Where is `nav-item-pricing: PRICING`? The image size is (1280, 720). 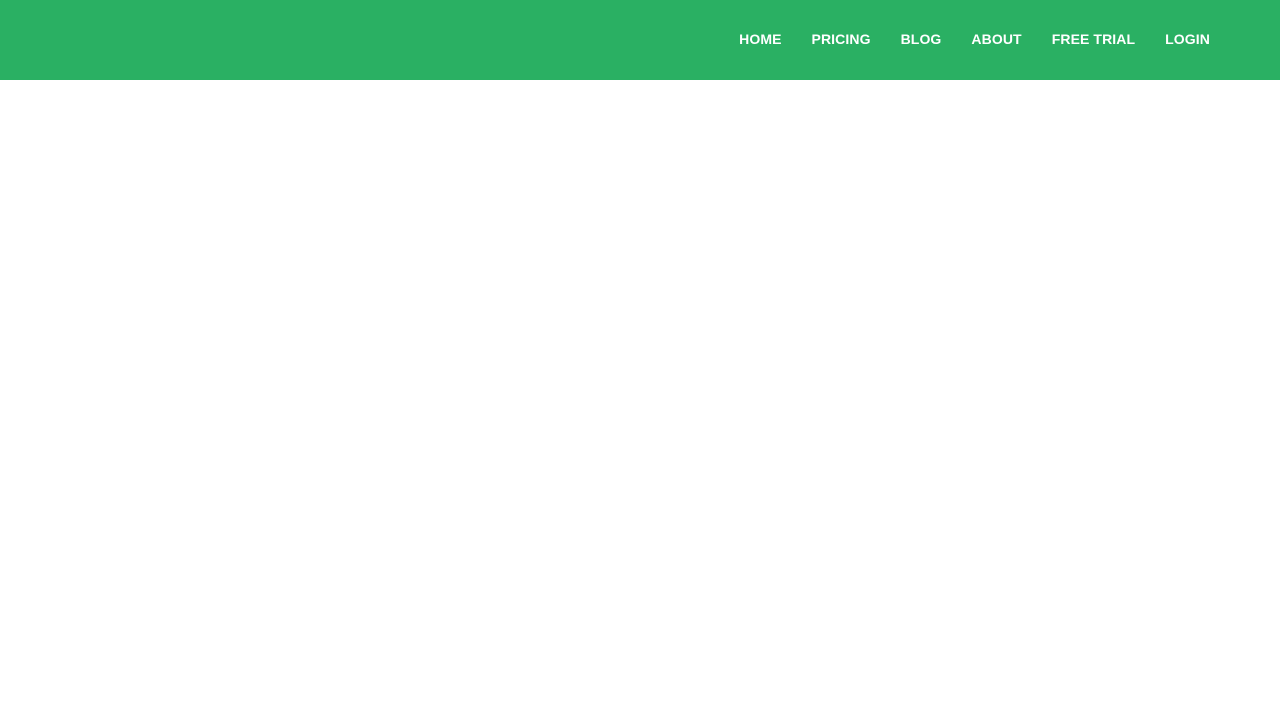
nav-item-pricing: PRICING is located at coordinates (841, 40).